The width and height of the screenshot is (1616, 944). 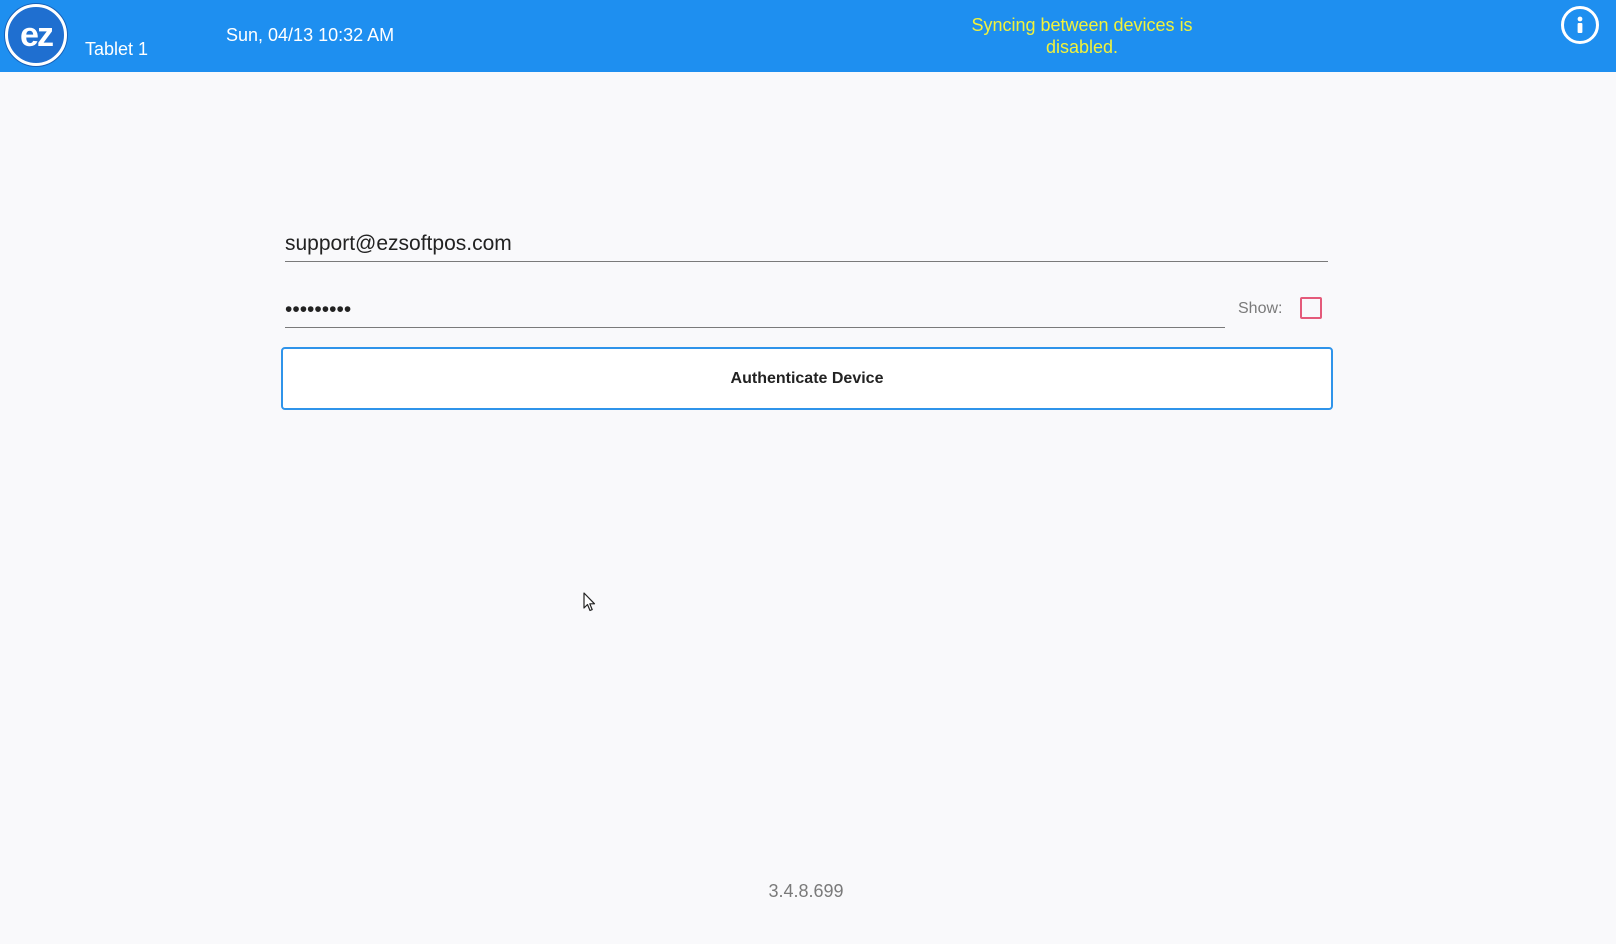 What do you see at coordinates (807, 378) in the screenshot?
I see `authenticate-device-button: Authenticate Device` at bounding box center [807, 378].